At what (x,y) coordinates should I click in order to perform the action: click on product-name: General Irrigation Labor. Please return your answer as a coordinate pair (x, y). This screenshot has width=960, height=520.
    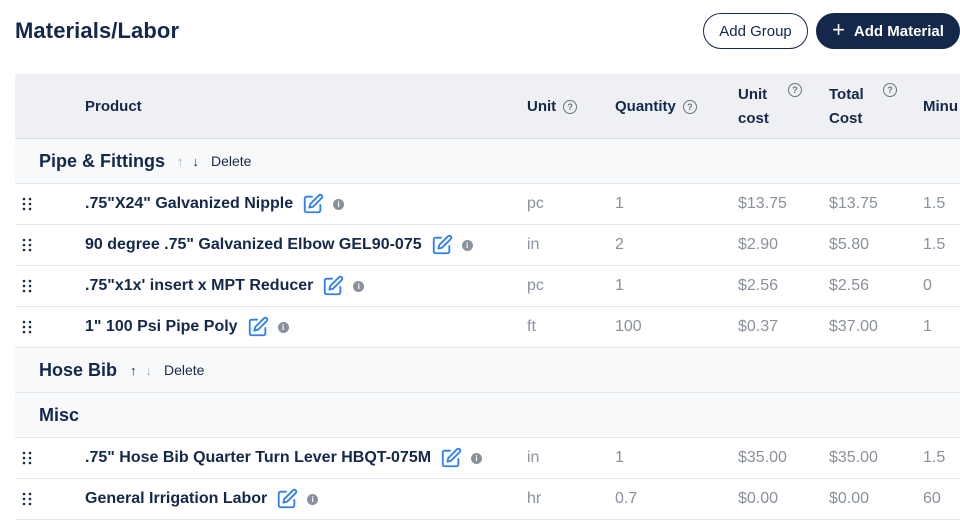
    Looking at the image, I should click on (176, 498).